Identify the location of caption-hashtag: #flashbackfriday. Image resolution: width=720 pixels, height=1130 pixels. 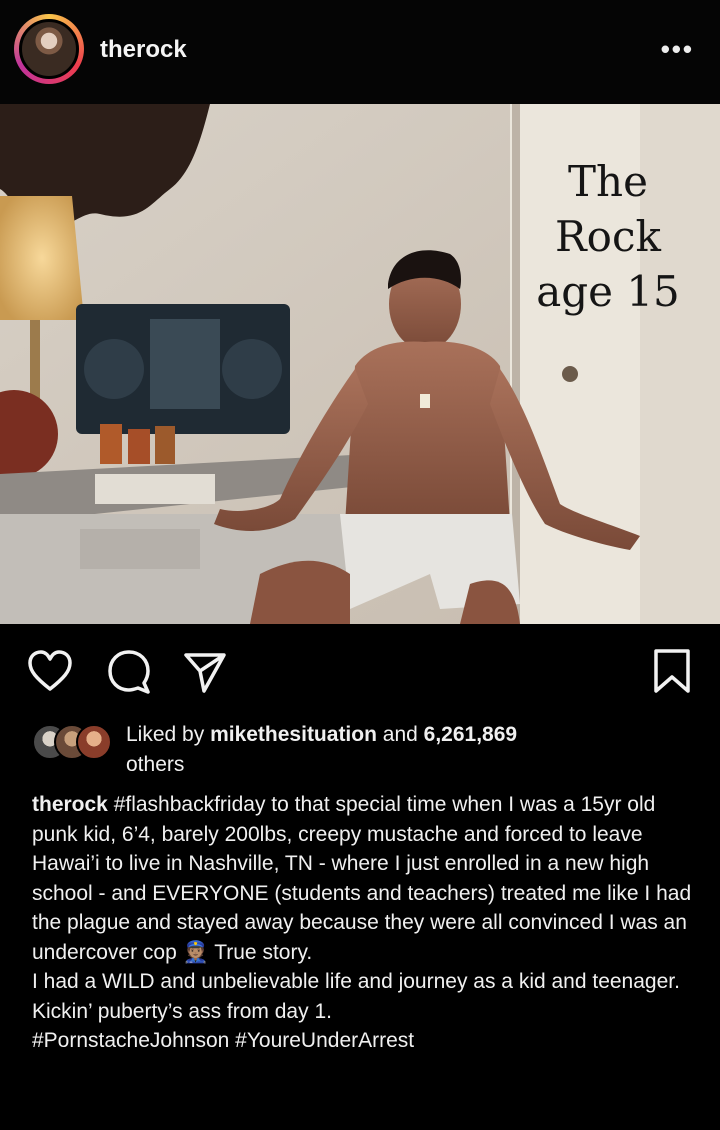
(190, 804).